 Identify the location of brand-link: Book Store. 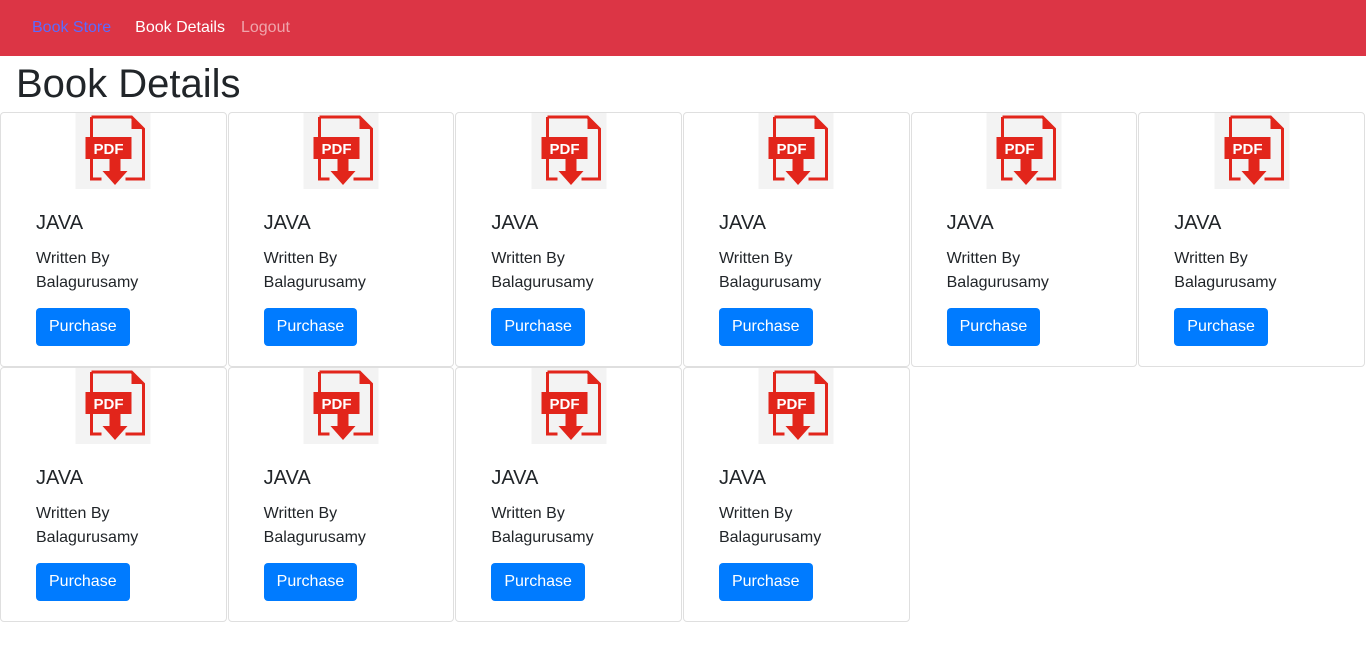
(71, 28).